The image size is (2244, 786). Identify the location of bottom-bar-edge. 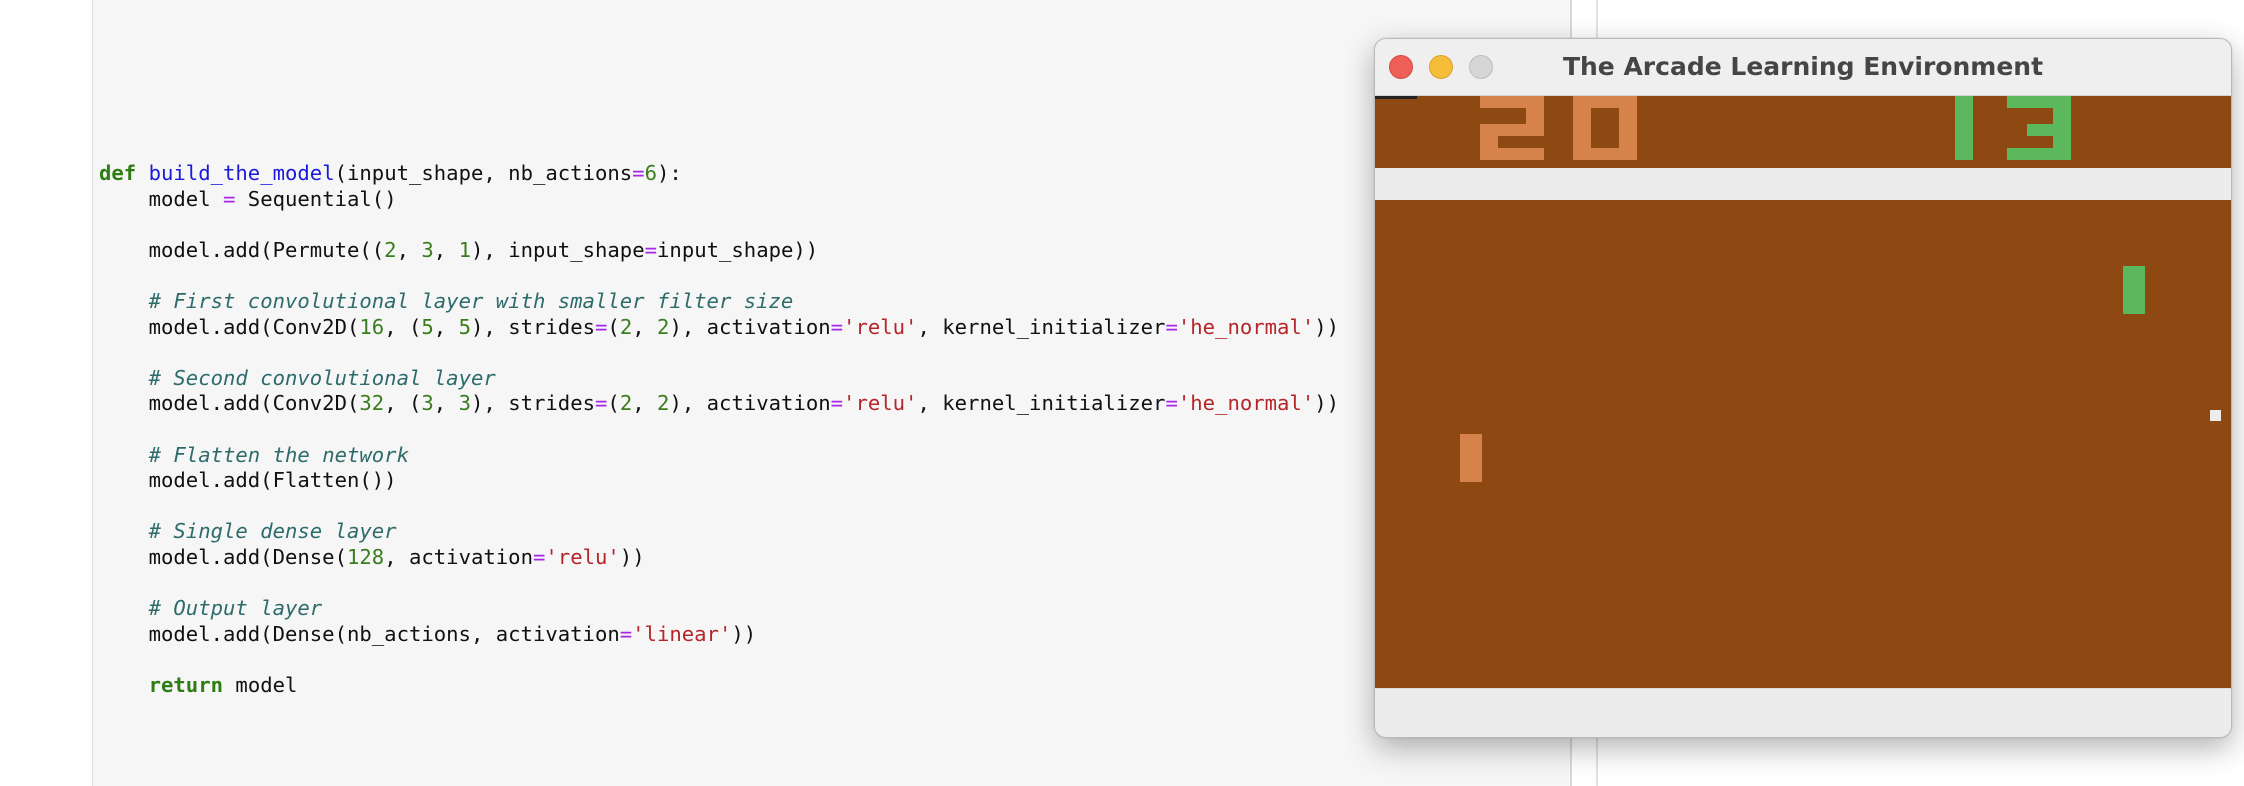
(1803, 688).